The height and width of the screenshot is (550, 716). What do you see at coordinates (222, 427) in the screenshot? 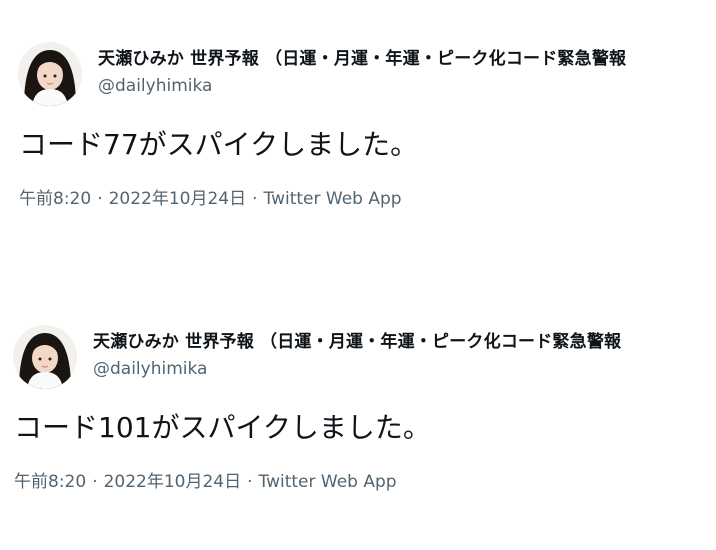
I see `tweet-text: コード101がスパイクしました。` at bounding box center [222, 427].